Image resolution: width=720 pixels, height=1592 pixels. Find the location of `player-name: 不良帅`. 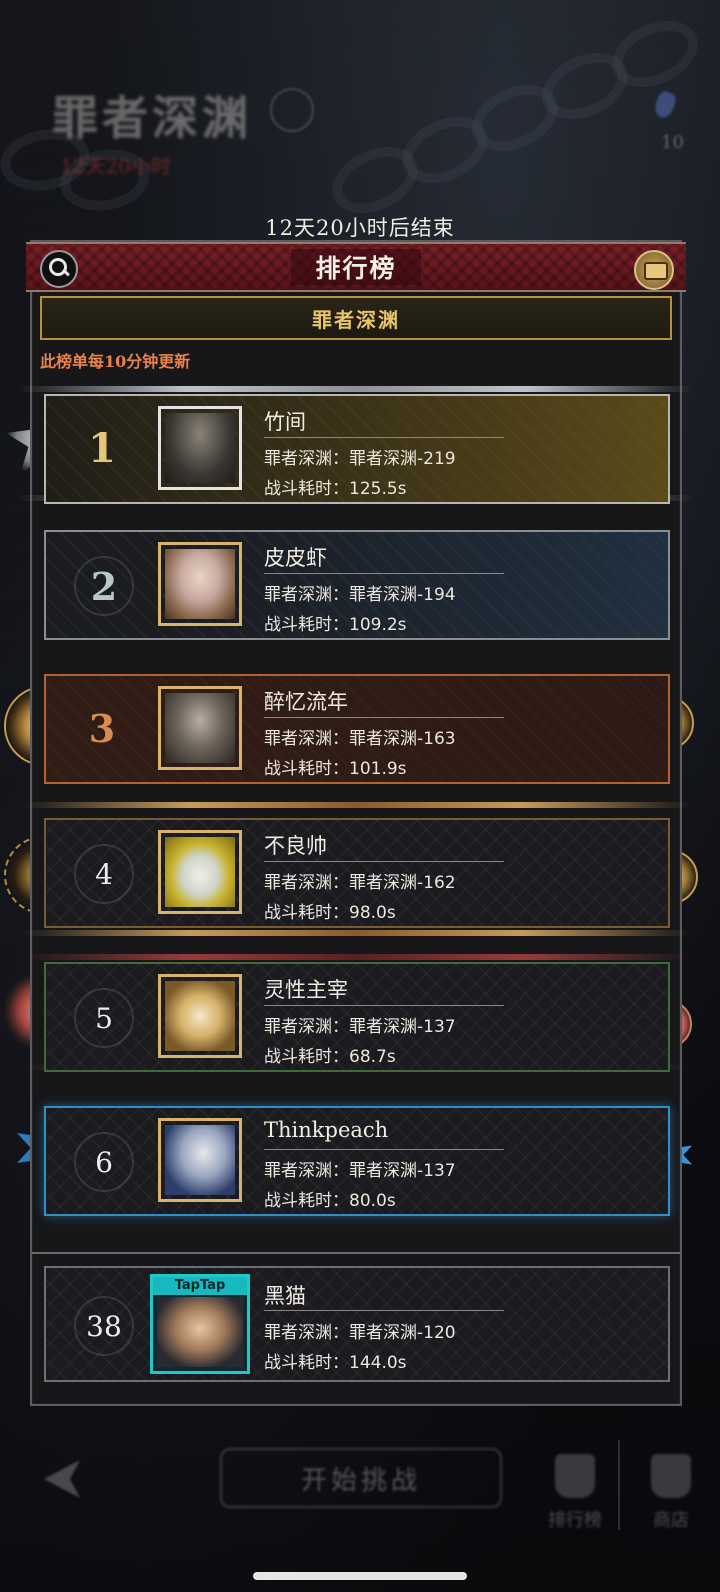

player-name: 不良帅 is located at coordinates (295, 846).